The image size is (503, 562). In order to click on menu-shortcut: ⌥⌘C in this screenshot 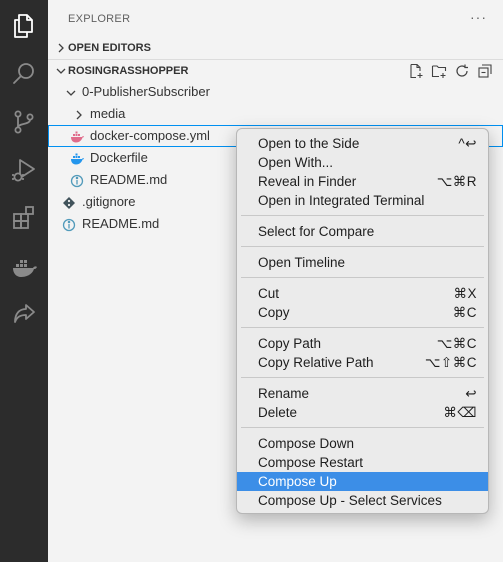, I will do `click(456, 343)`.